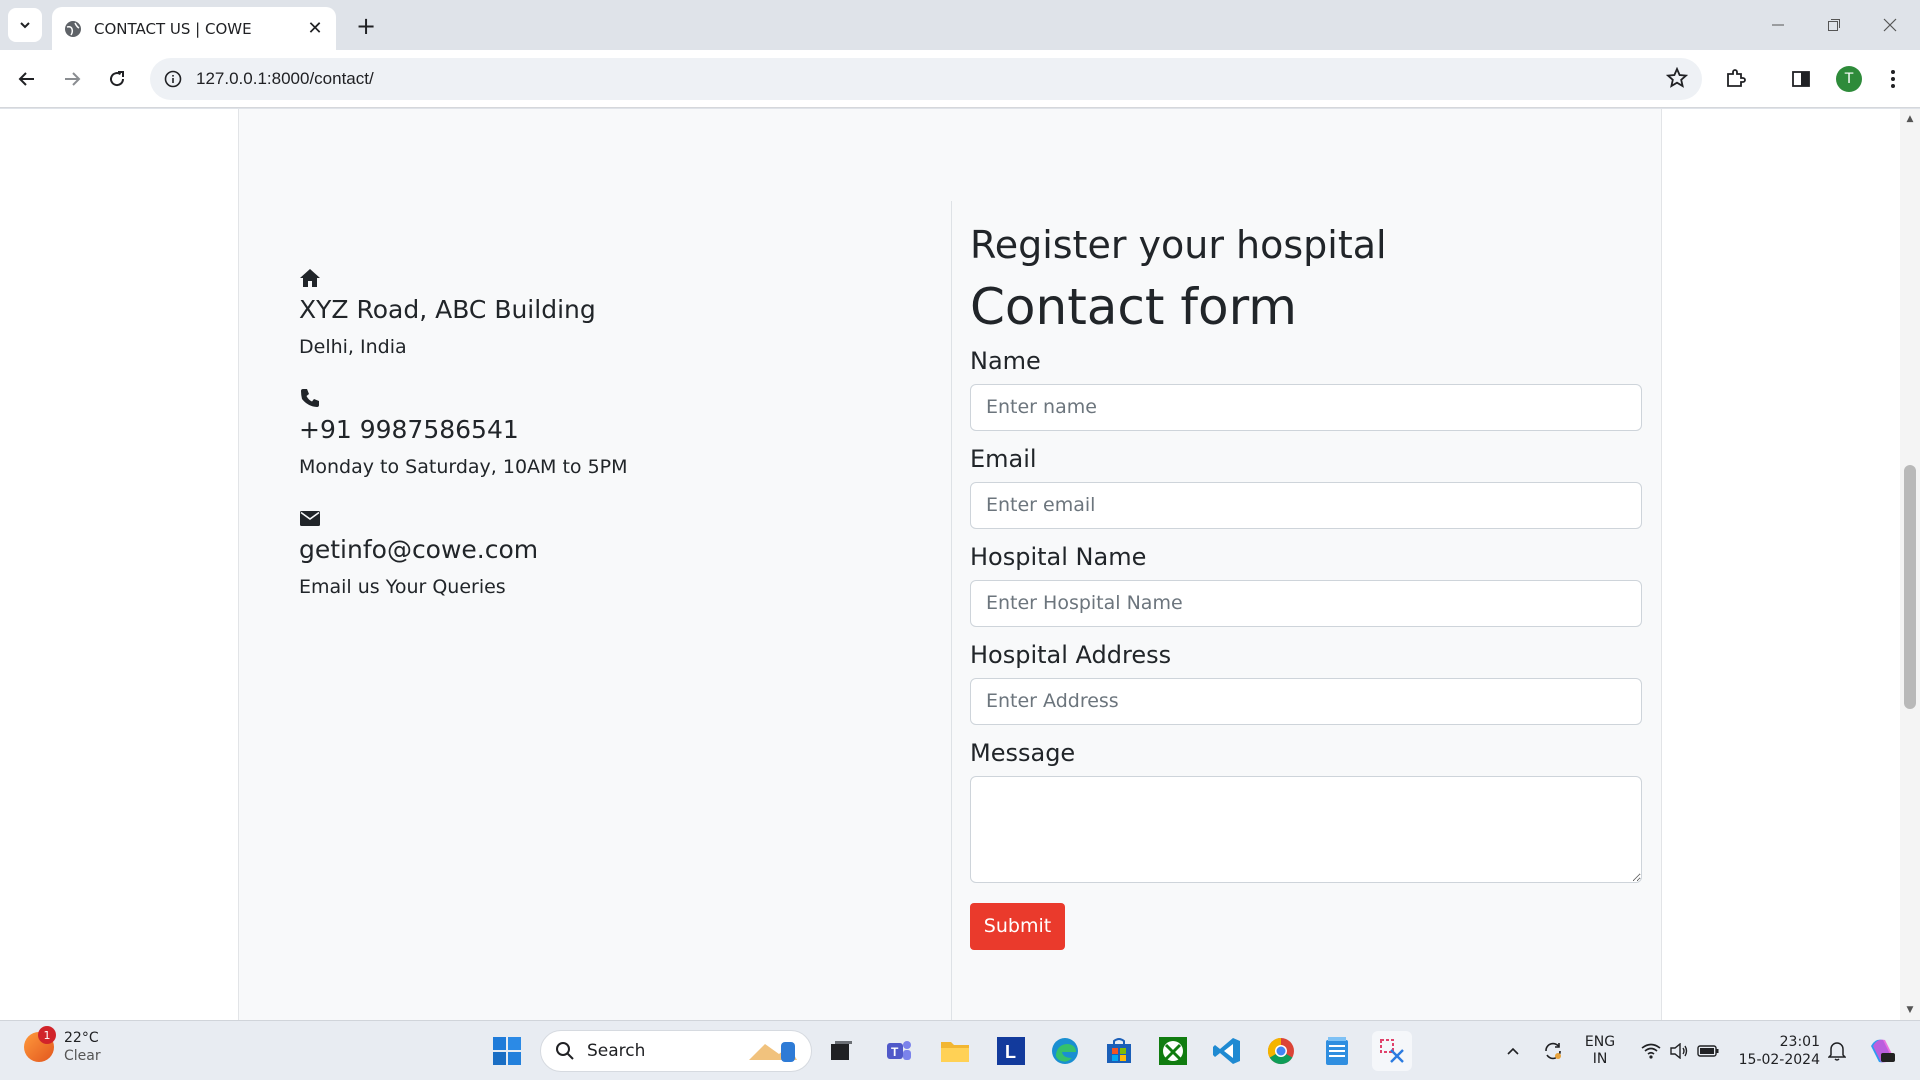 The height and width of the screenshot is (1080, 1920). What do you see at coordinates (1306, 505) in the screenshot?
I see `email-input: Enter email` at bounding box center [1306, 505].